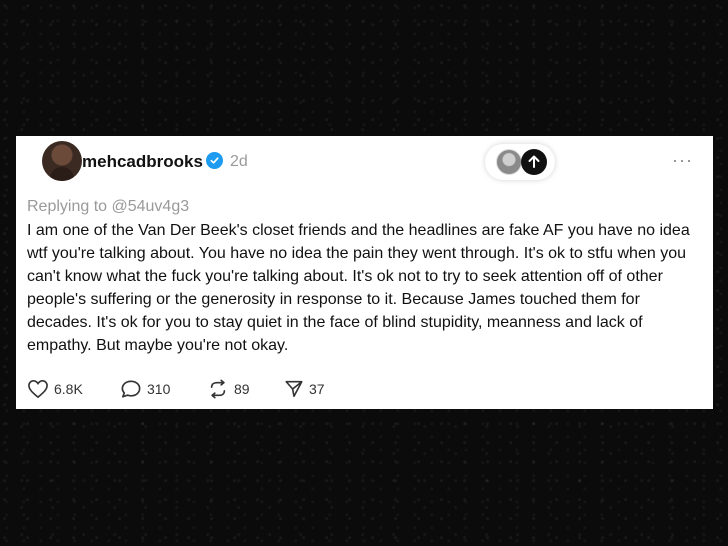 The width and height of the screenshot is (728, 546). What do you see at coordinates (239, 161) in the screenshot?
I see `post-timestamp: 2d` at bounding box center [239, 161].